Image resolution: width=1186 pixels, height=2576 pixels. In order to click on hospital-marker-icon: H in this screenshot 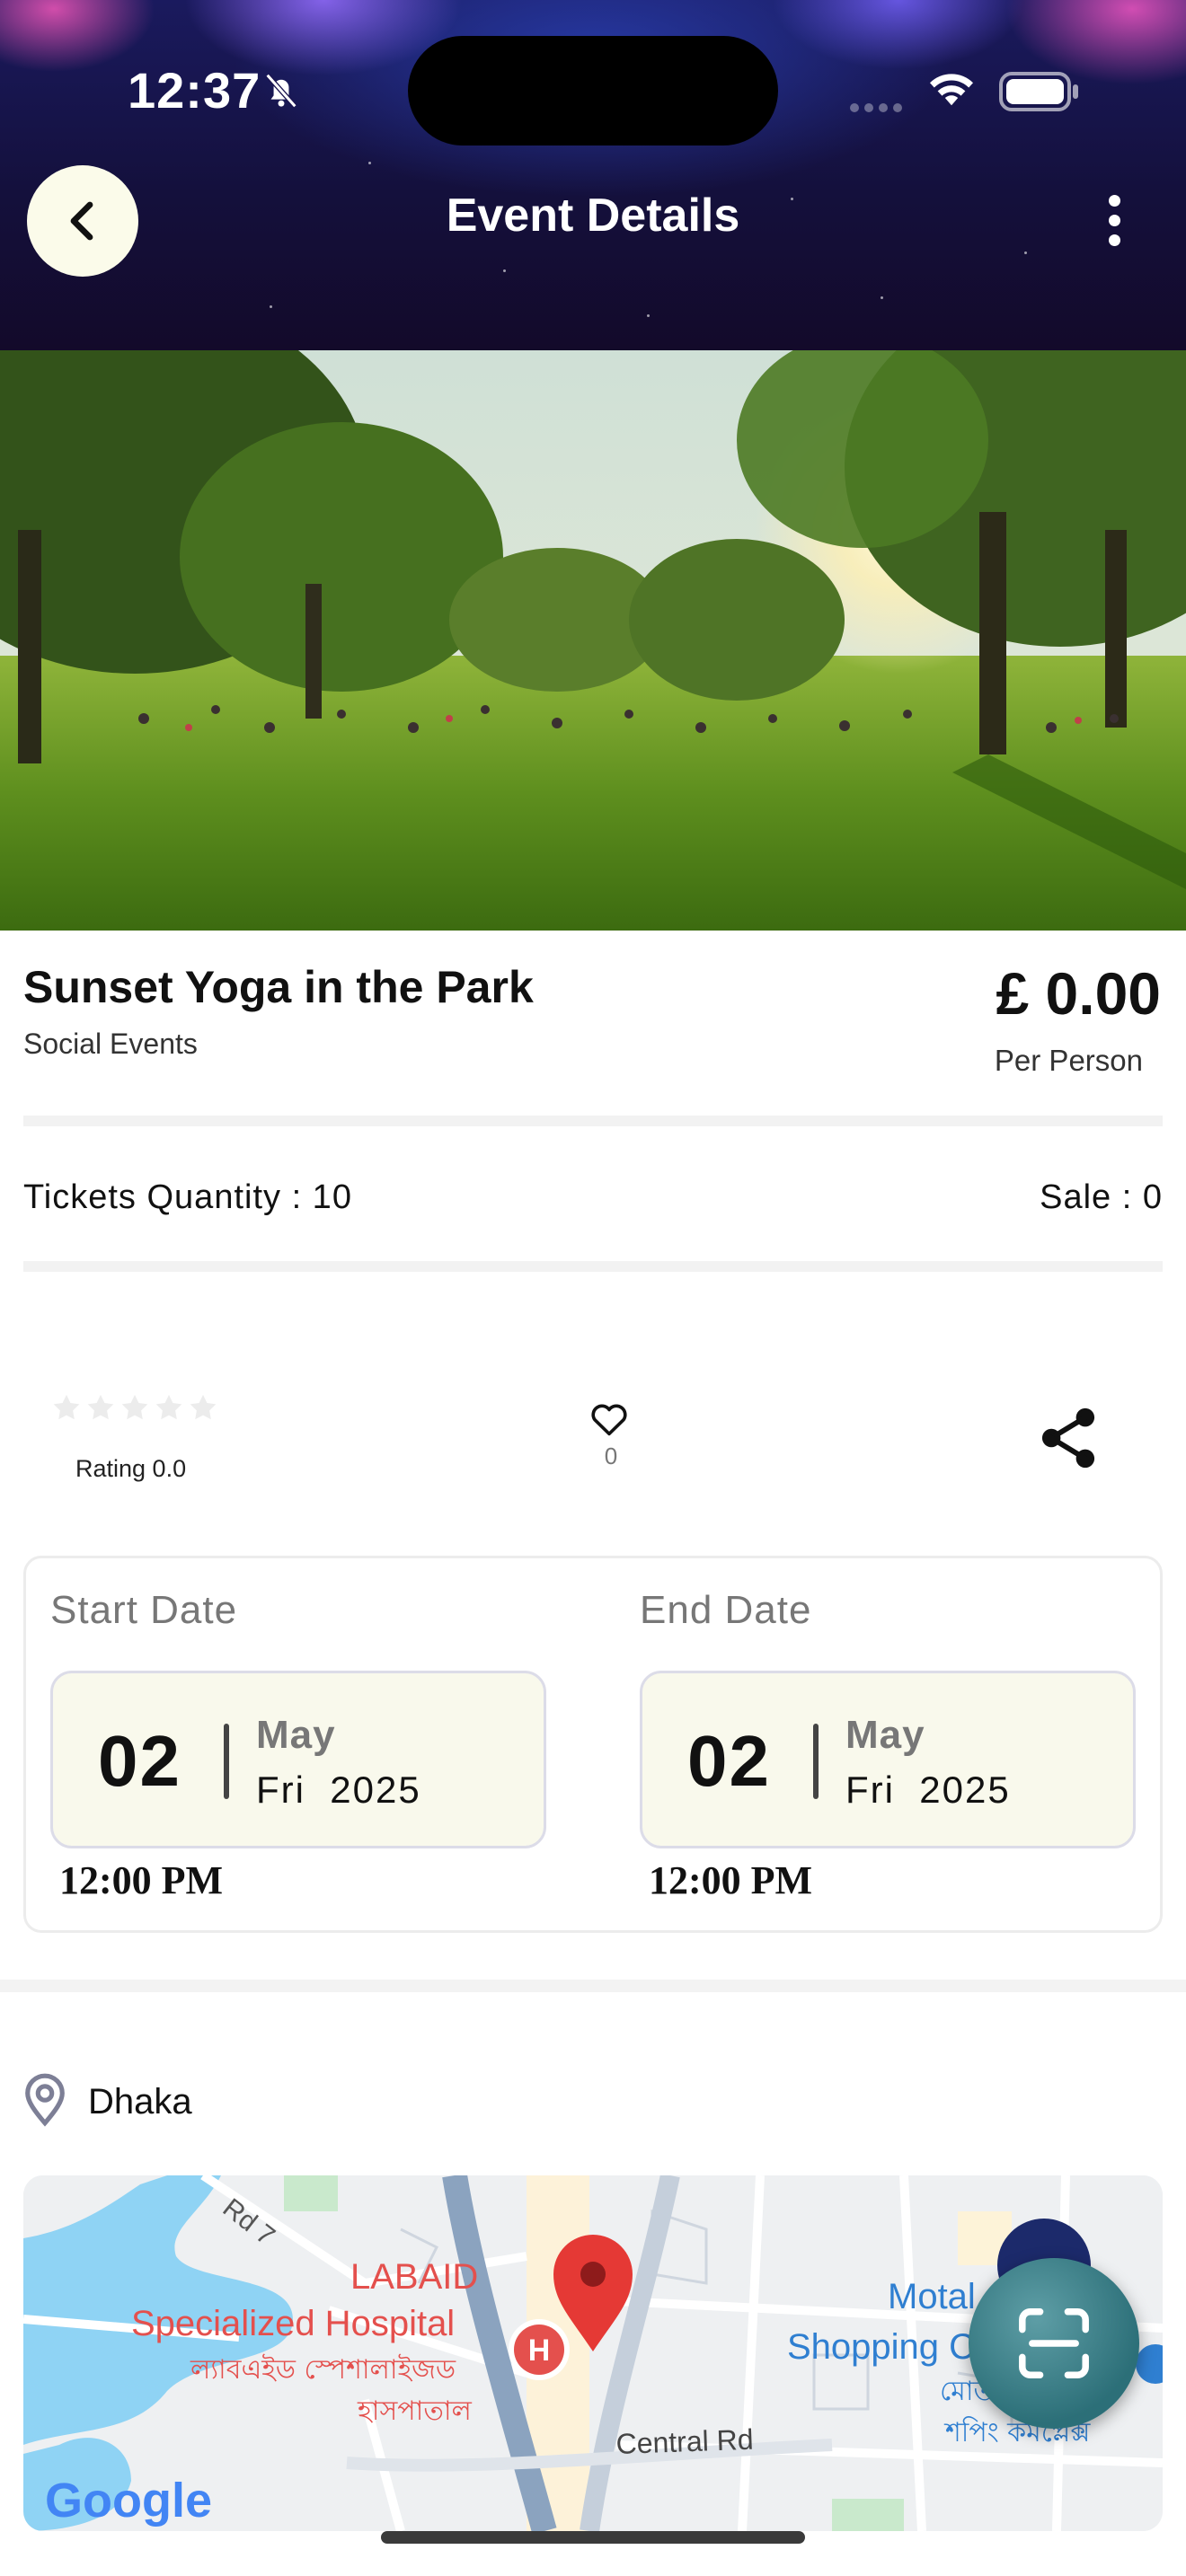, I will do `click(539, 2349)`.